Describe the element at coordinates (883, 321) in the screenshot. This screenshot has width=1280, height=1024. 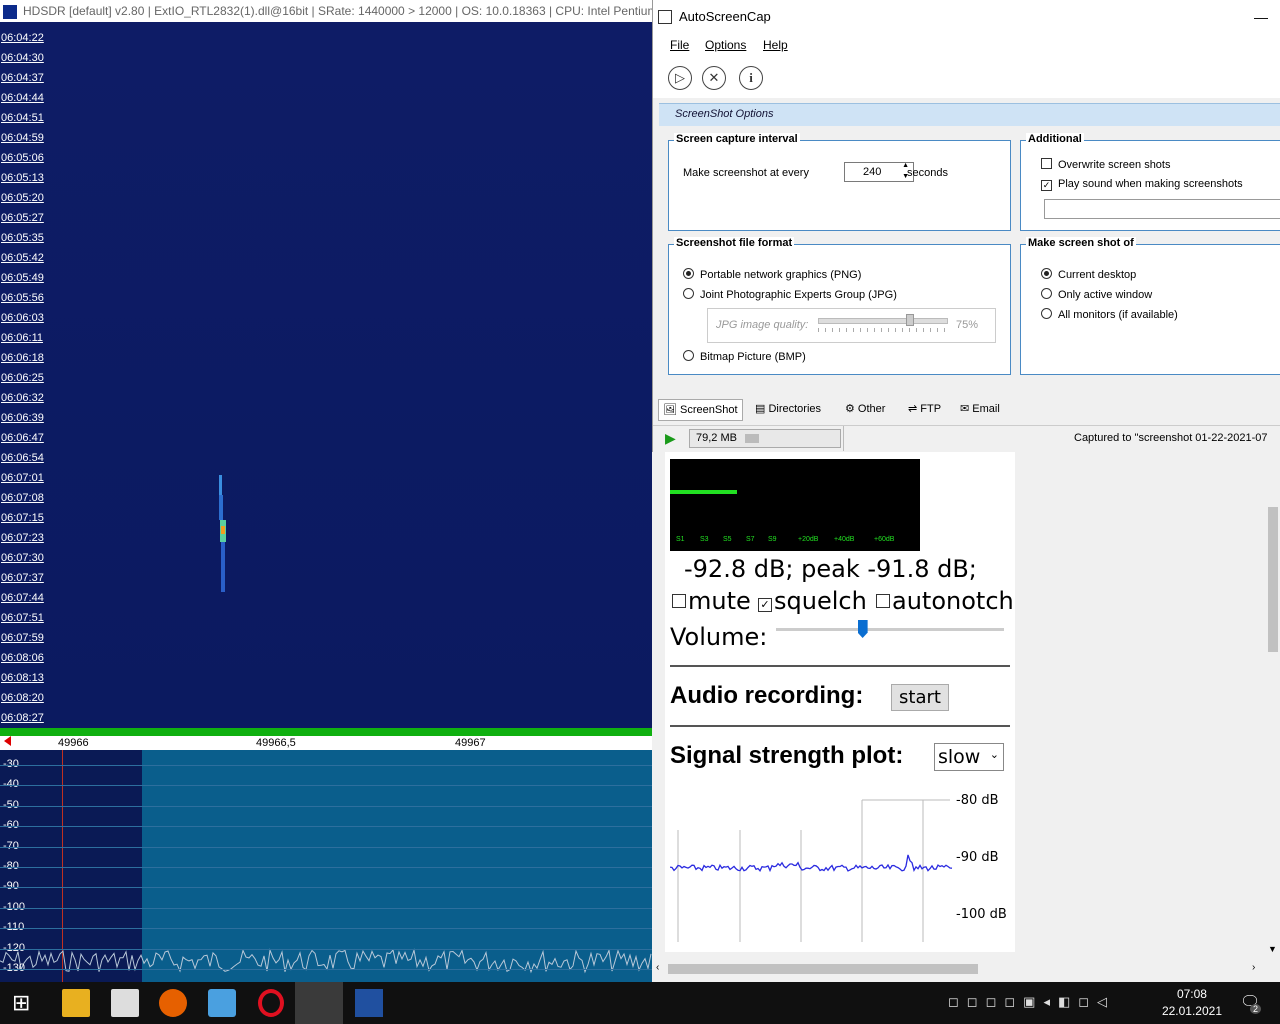
I see `jpg-quality-slider` at that location.